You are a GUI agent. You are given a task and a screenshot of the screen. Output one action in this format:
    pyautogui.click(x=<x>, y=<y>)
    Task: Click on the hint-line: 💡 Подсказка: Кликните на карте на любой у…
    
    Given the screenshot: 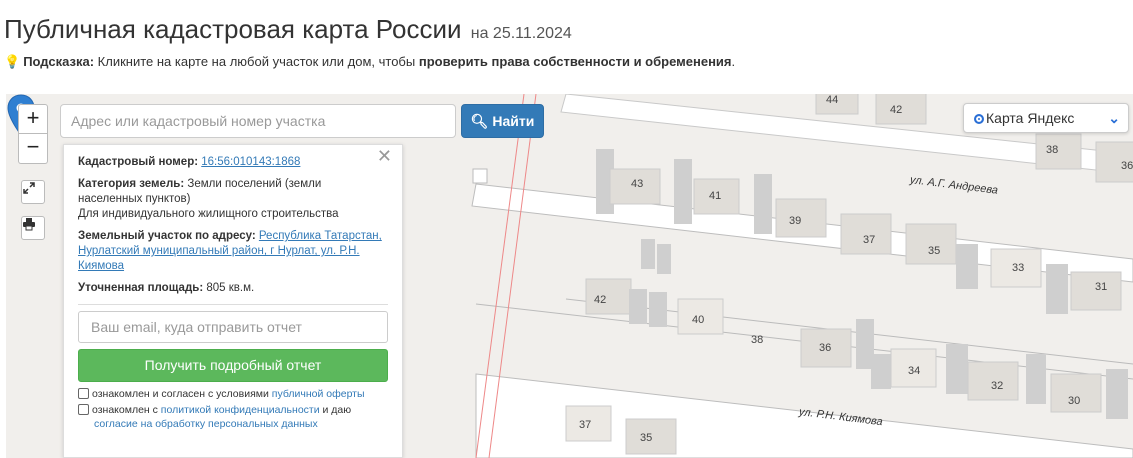 What is the action you would take?
    pyautogui.click(x=369, y=62)
    